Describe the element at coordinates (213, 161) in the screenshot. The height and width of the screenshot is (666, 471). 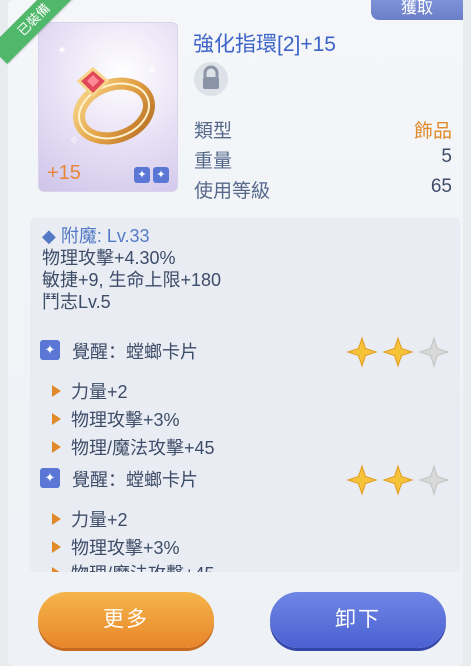
I see `stat-label: 重量` at that location.